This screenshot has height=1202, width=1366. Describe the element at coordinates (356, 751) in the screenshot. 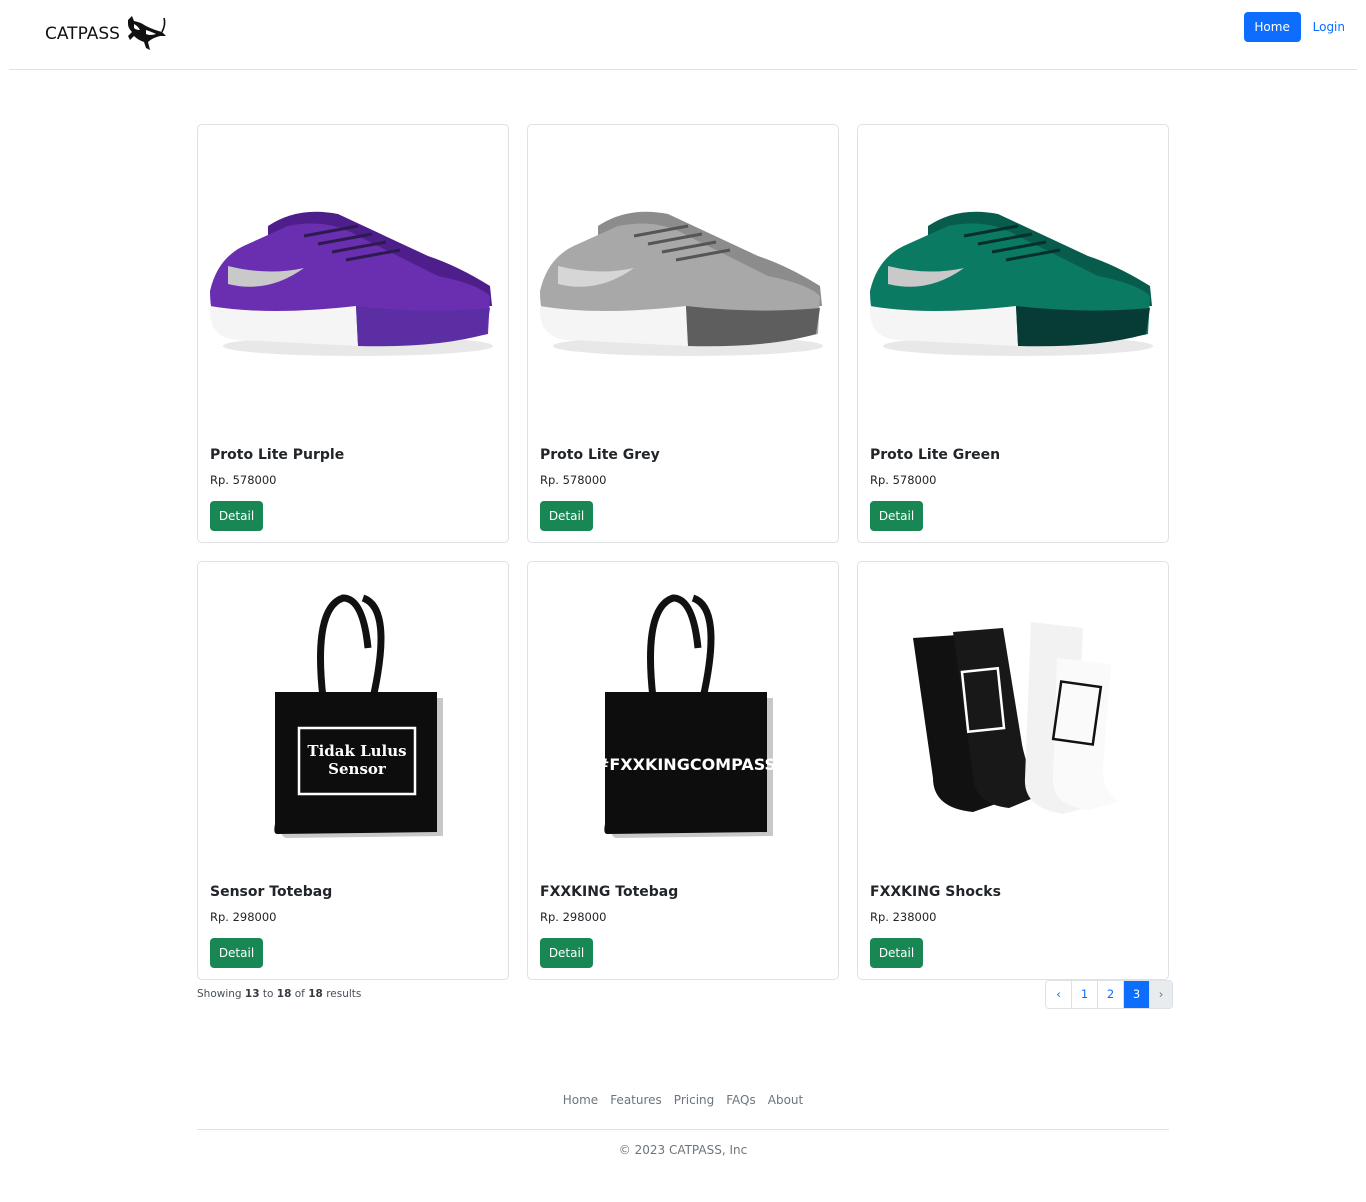

I see `svg-text: Tidak Lulus` at that location.